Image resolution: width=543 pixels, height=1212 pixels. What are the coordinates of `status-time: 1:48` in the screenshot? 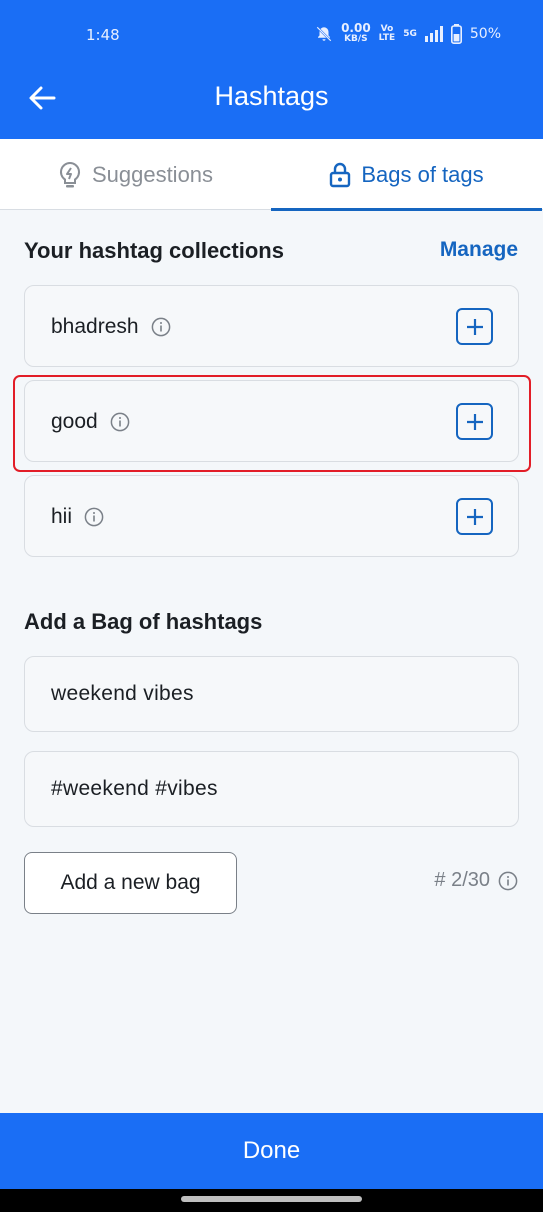 It's located at (103, 35).